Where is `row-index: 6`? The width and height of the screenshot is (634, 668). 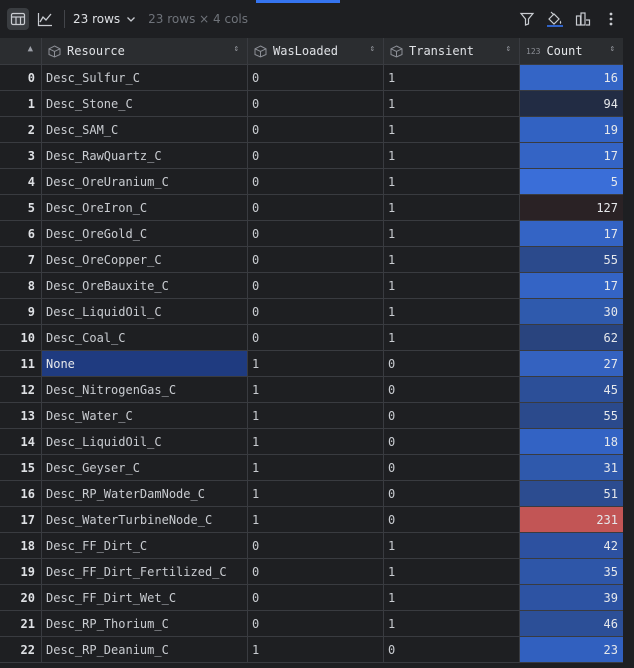 row-index: 6 is located at coordinates (21, 234).